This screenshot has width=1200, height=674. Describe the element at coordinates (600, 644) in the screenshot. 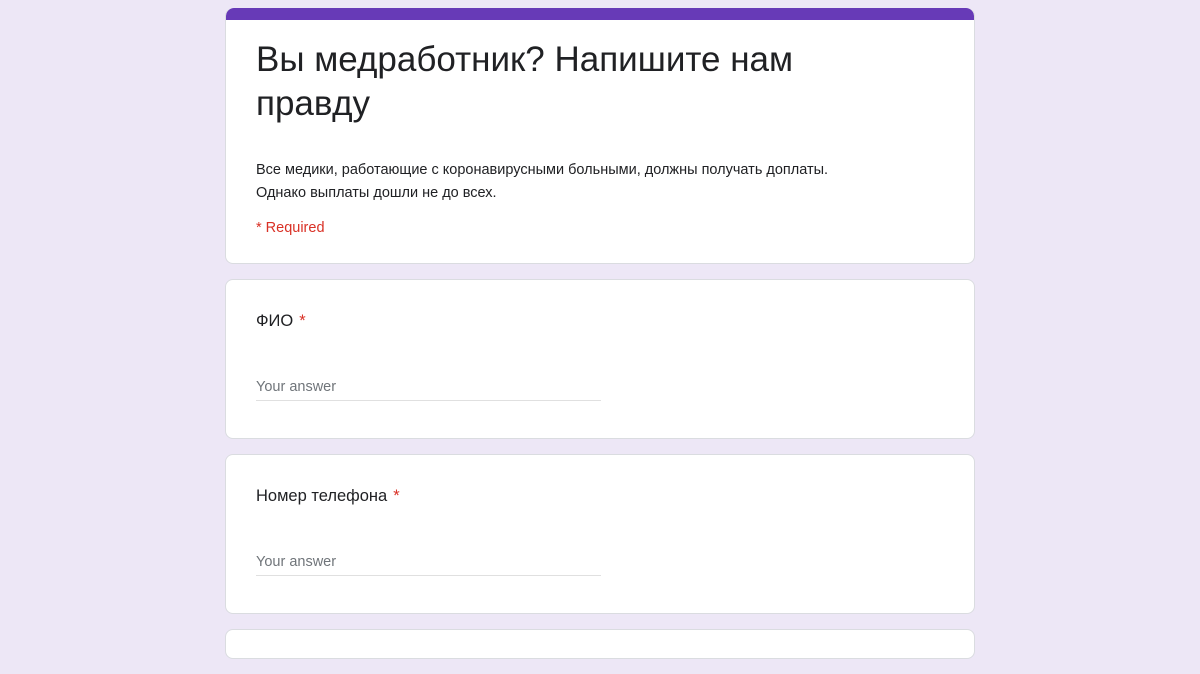

I see `next-question-card` at that location.